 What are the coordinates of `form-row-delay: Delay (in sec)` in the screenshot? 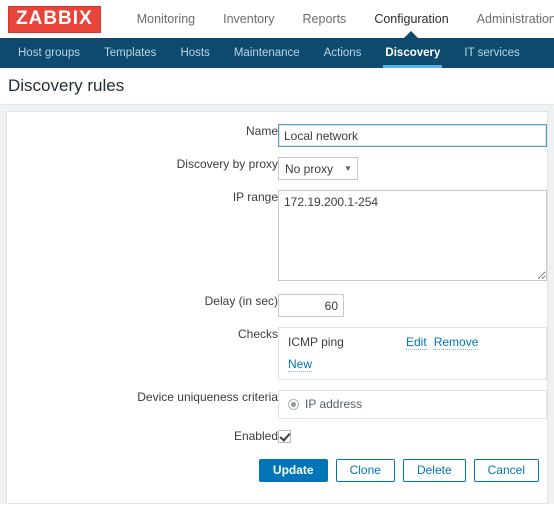 It's located at (277, 305).